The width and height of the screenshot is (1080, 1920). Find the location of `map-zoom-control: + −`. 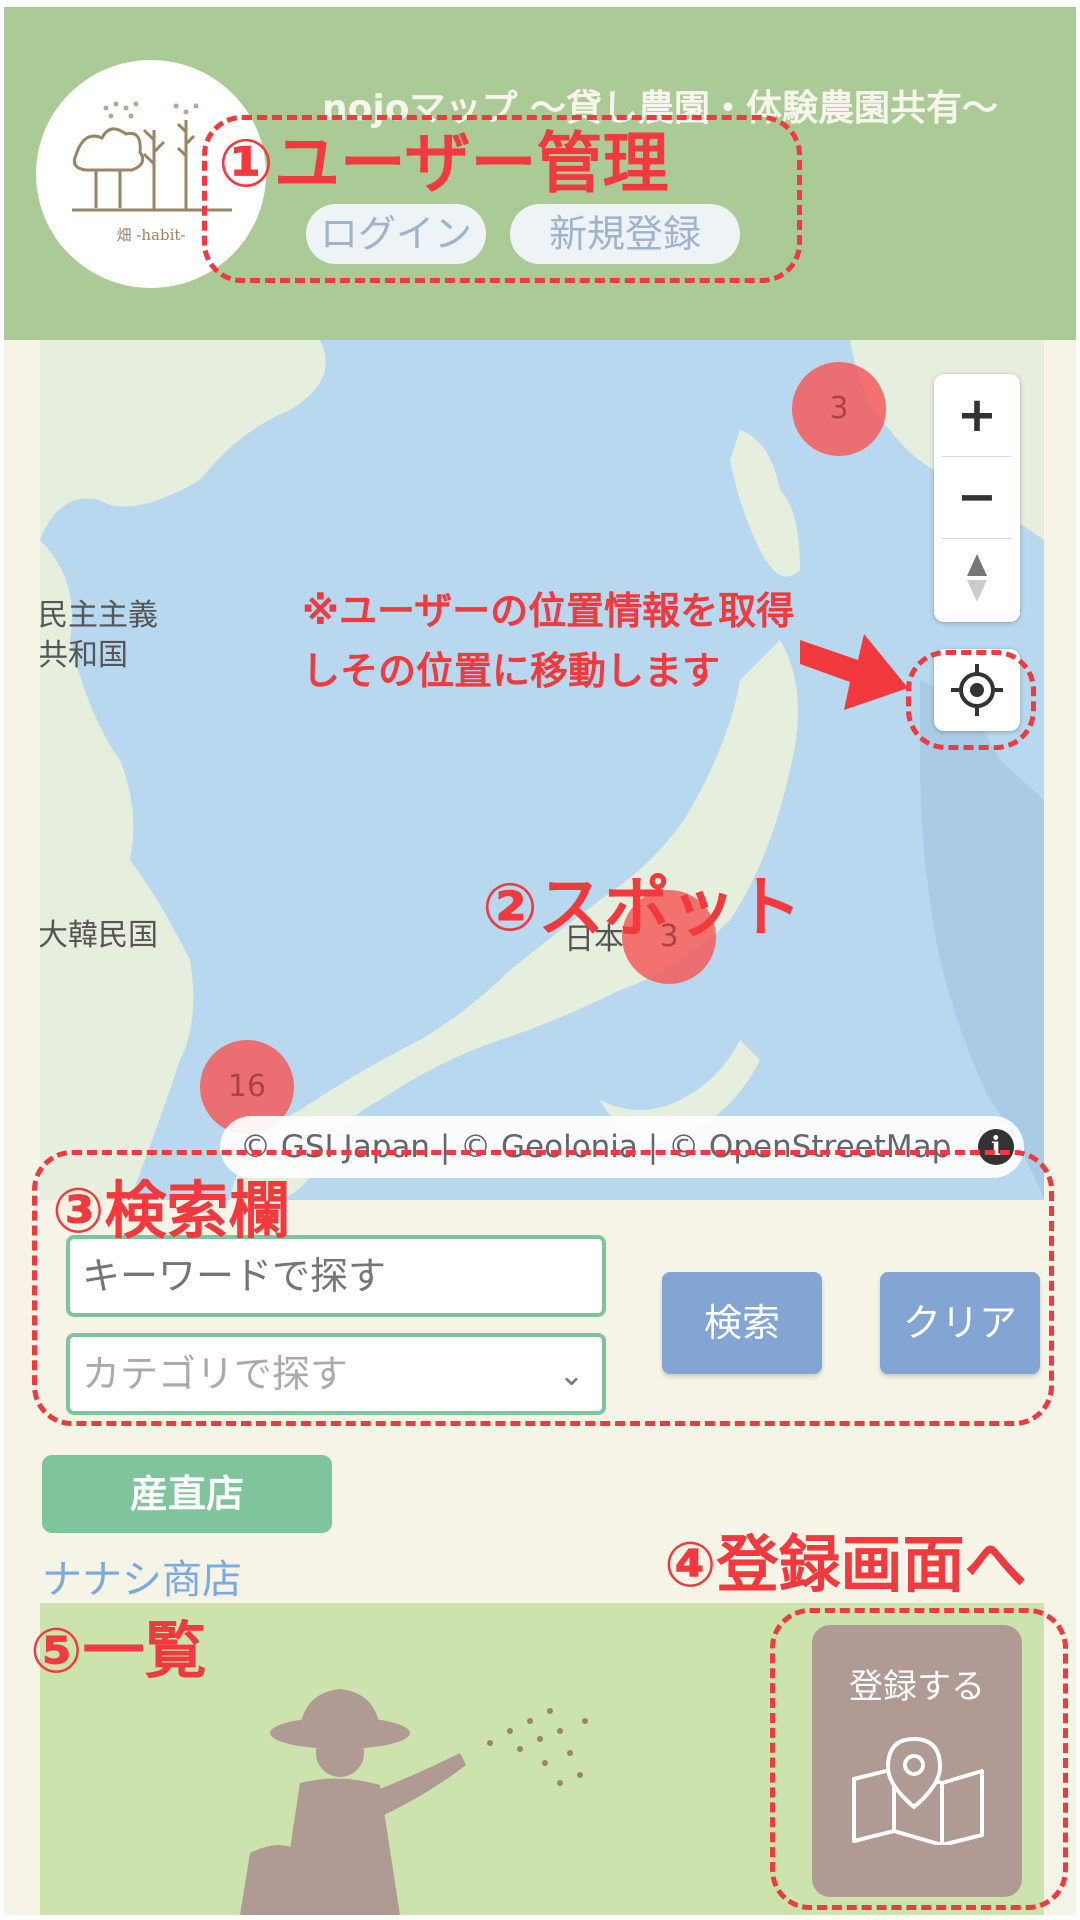

map-zoom-control: + − is located at coordinates (977, 498).